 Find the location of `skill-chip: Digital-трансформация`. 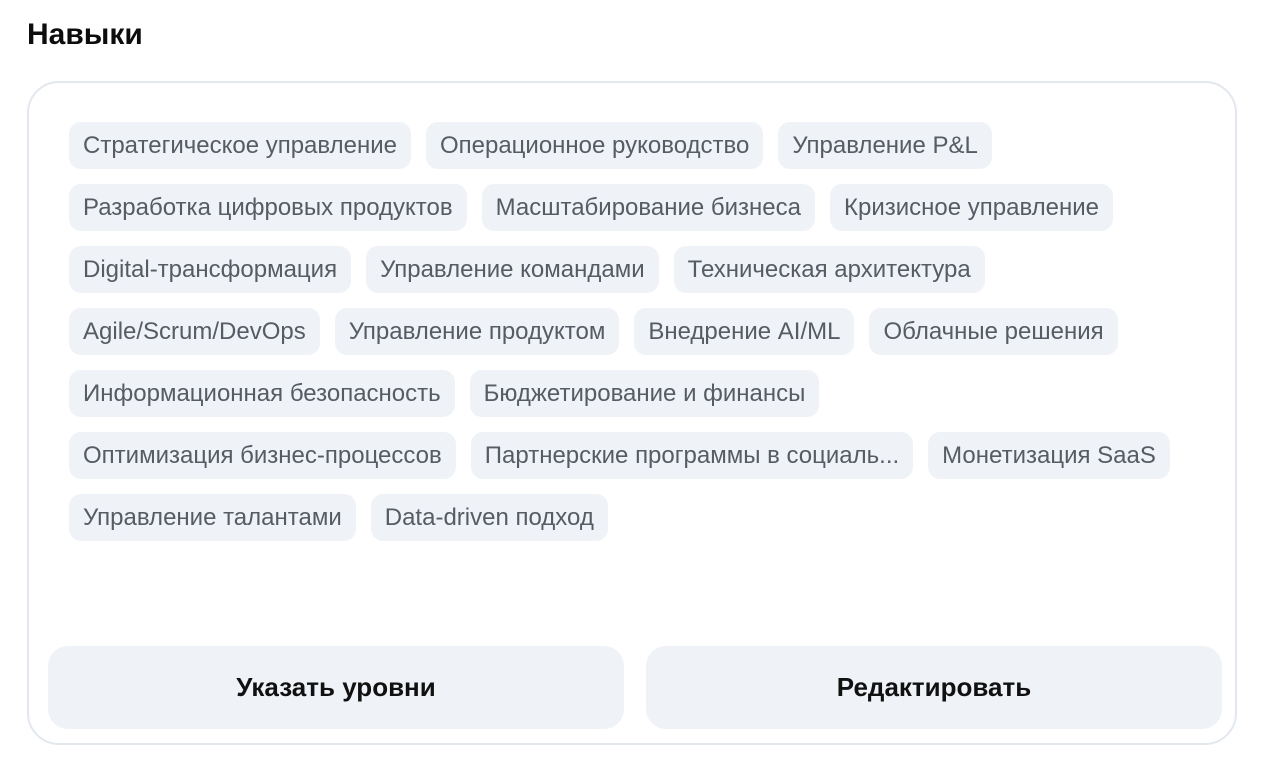

skill-chip: Digital-трансформация is located at coordinates (210, 269).